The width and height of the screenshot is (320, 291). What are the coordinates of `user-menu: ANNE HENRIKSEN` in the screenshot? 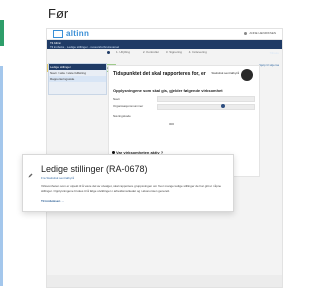 It's located at (260, 33).